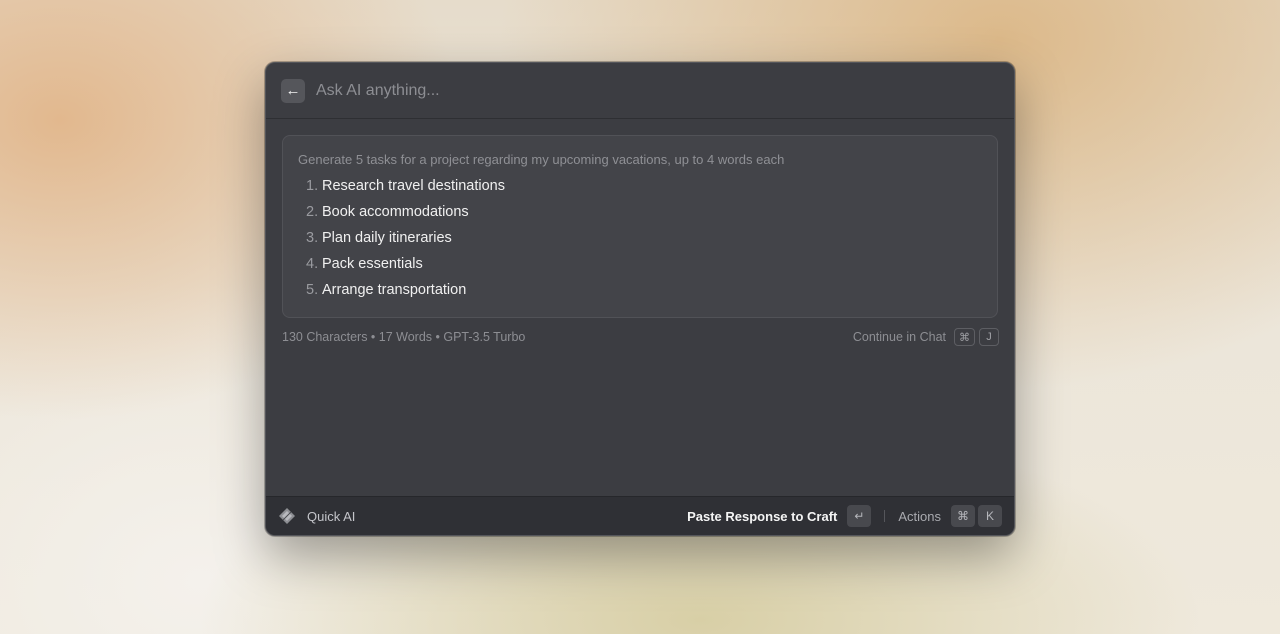 This screenshot has width=1280, height=634. I want to click on list-item: 5. Arrange transportation, so click(644, 290).